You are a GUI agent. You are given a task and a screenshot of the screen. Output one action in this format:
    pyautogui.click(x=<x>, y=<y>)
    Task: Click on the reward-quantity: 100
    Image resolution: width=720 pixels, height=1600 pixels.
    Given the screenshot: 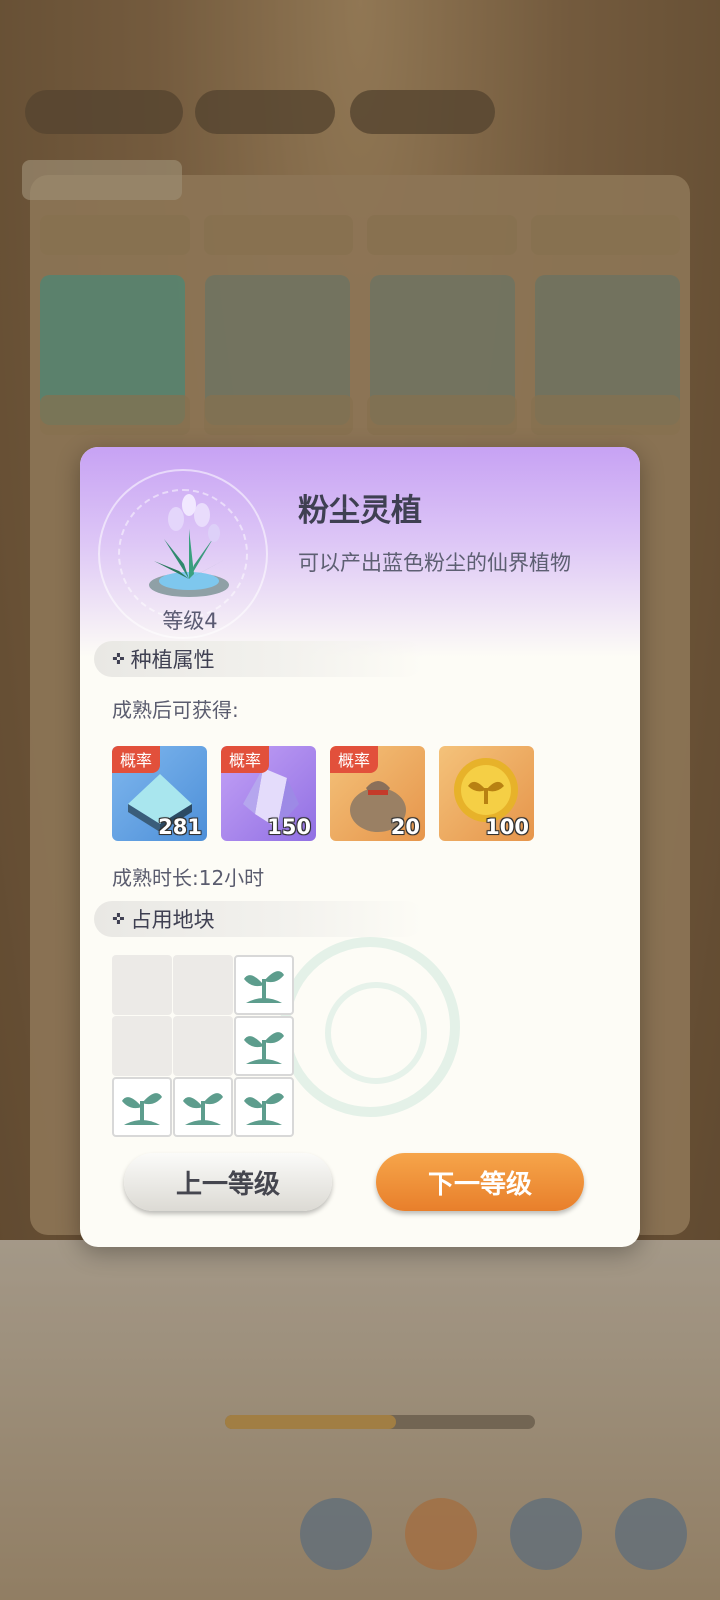 What is the action you would take?
    pyautogui.click(x=507, y=827)
    